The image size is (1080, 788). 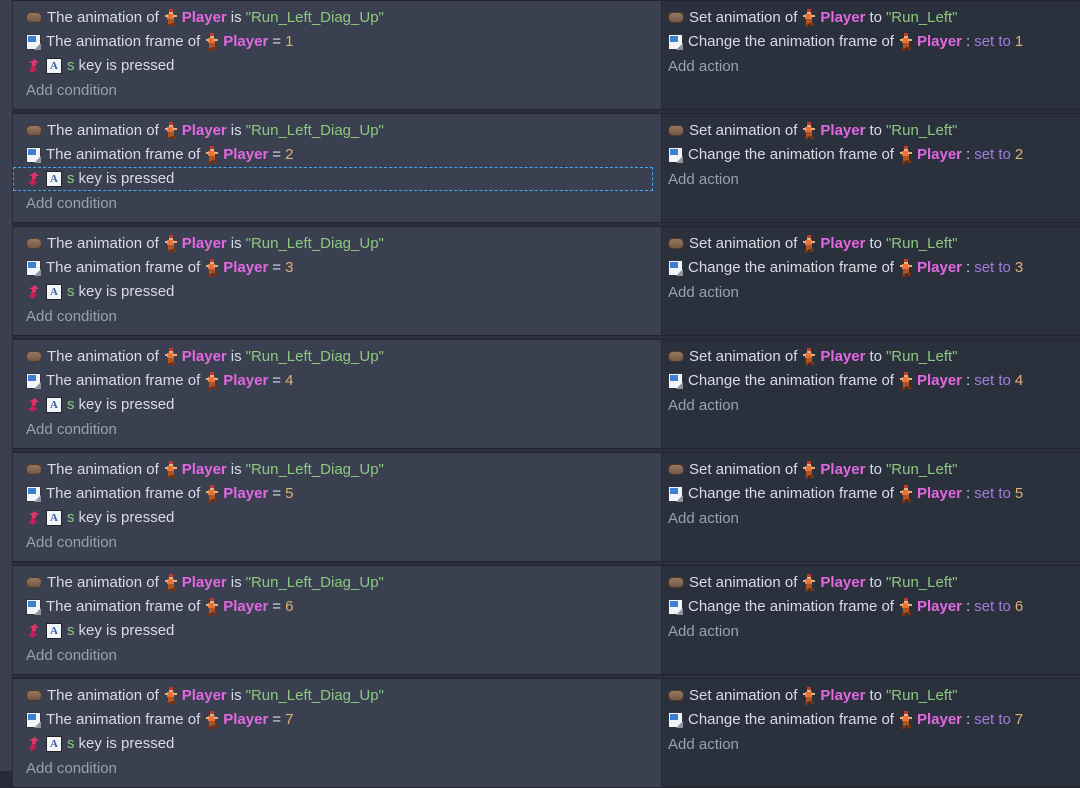 I want to click on token-plain: The animation of, so click(x=103, y=695).